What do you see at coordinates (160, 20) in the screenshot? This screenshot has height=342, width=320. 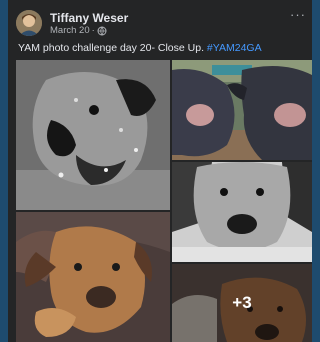 I see `post-header: Tiffany Weser March 20 · ···` at bounding box center [160, 20].